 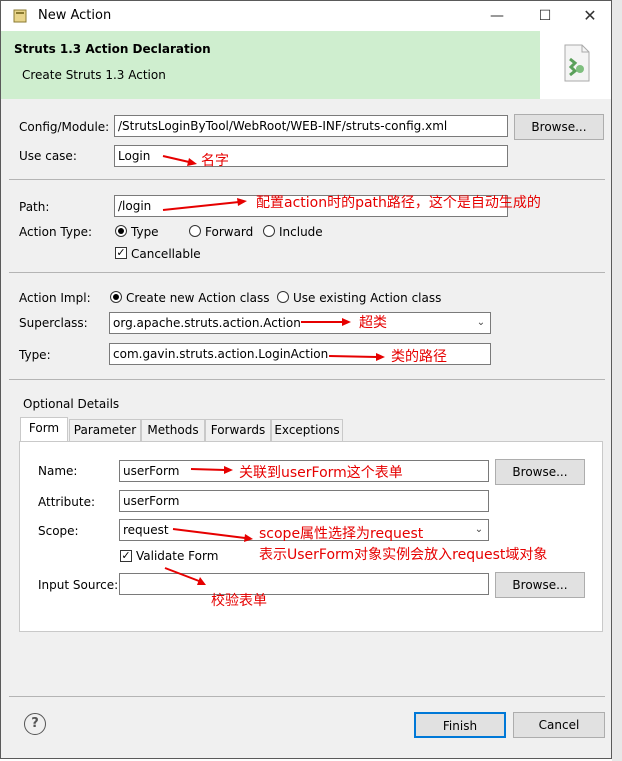 I want to click on background-strip, so click(x=617, y=380).